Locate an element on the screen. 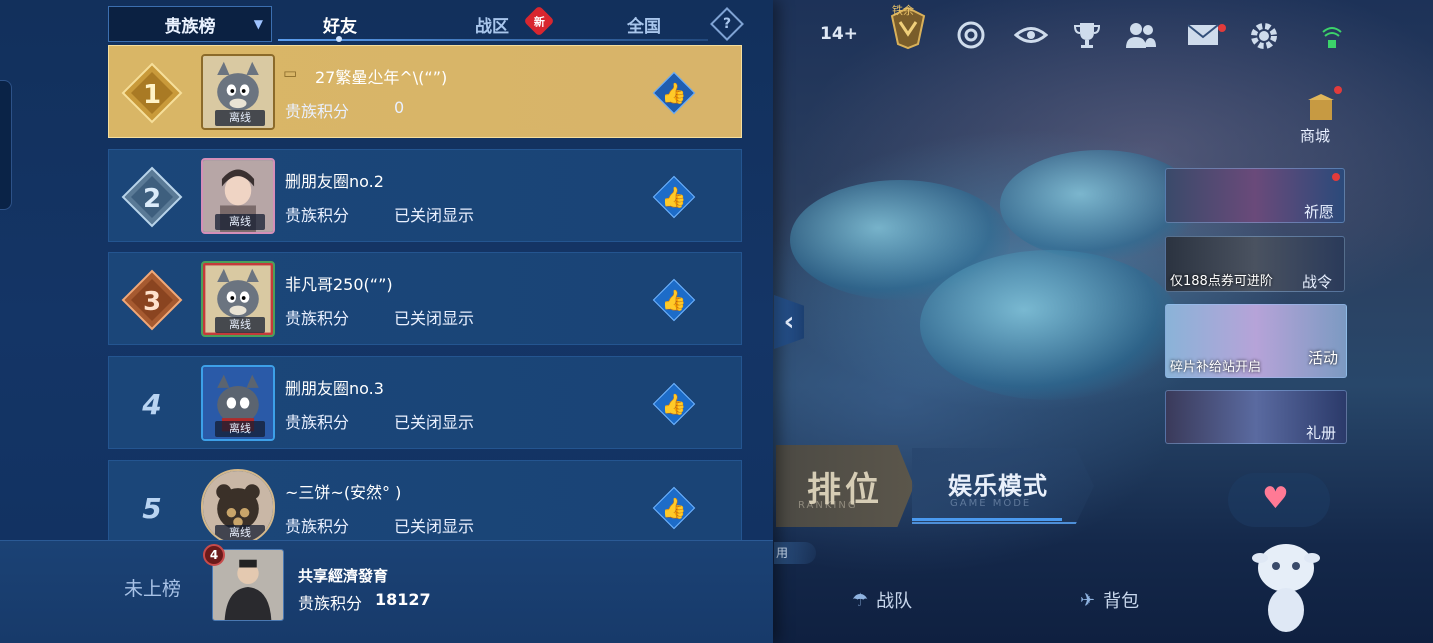 This screenshot has width=1433, height=643. mascot-icon is located at coordinates (1286, 585).